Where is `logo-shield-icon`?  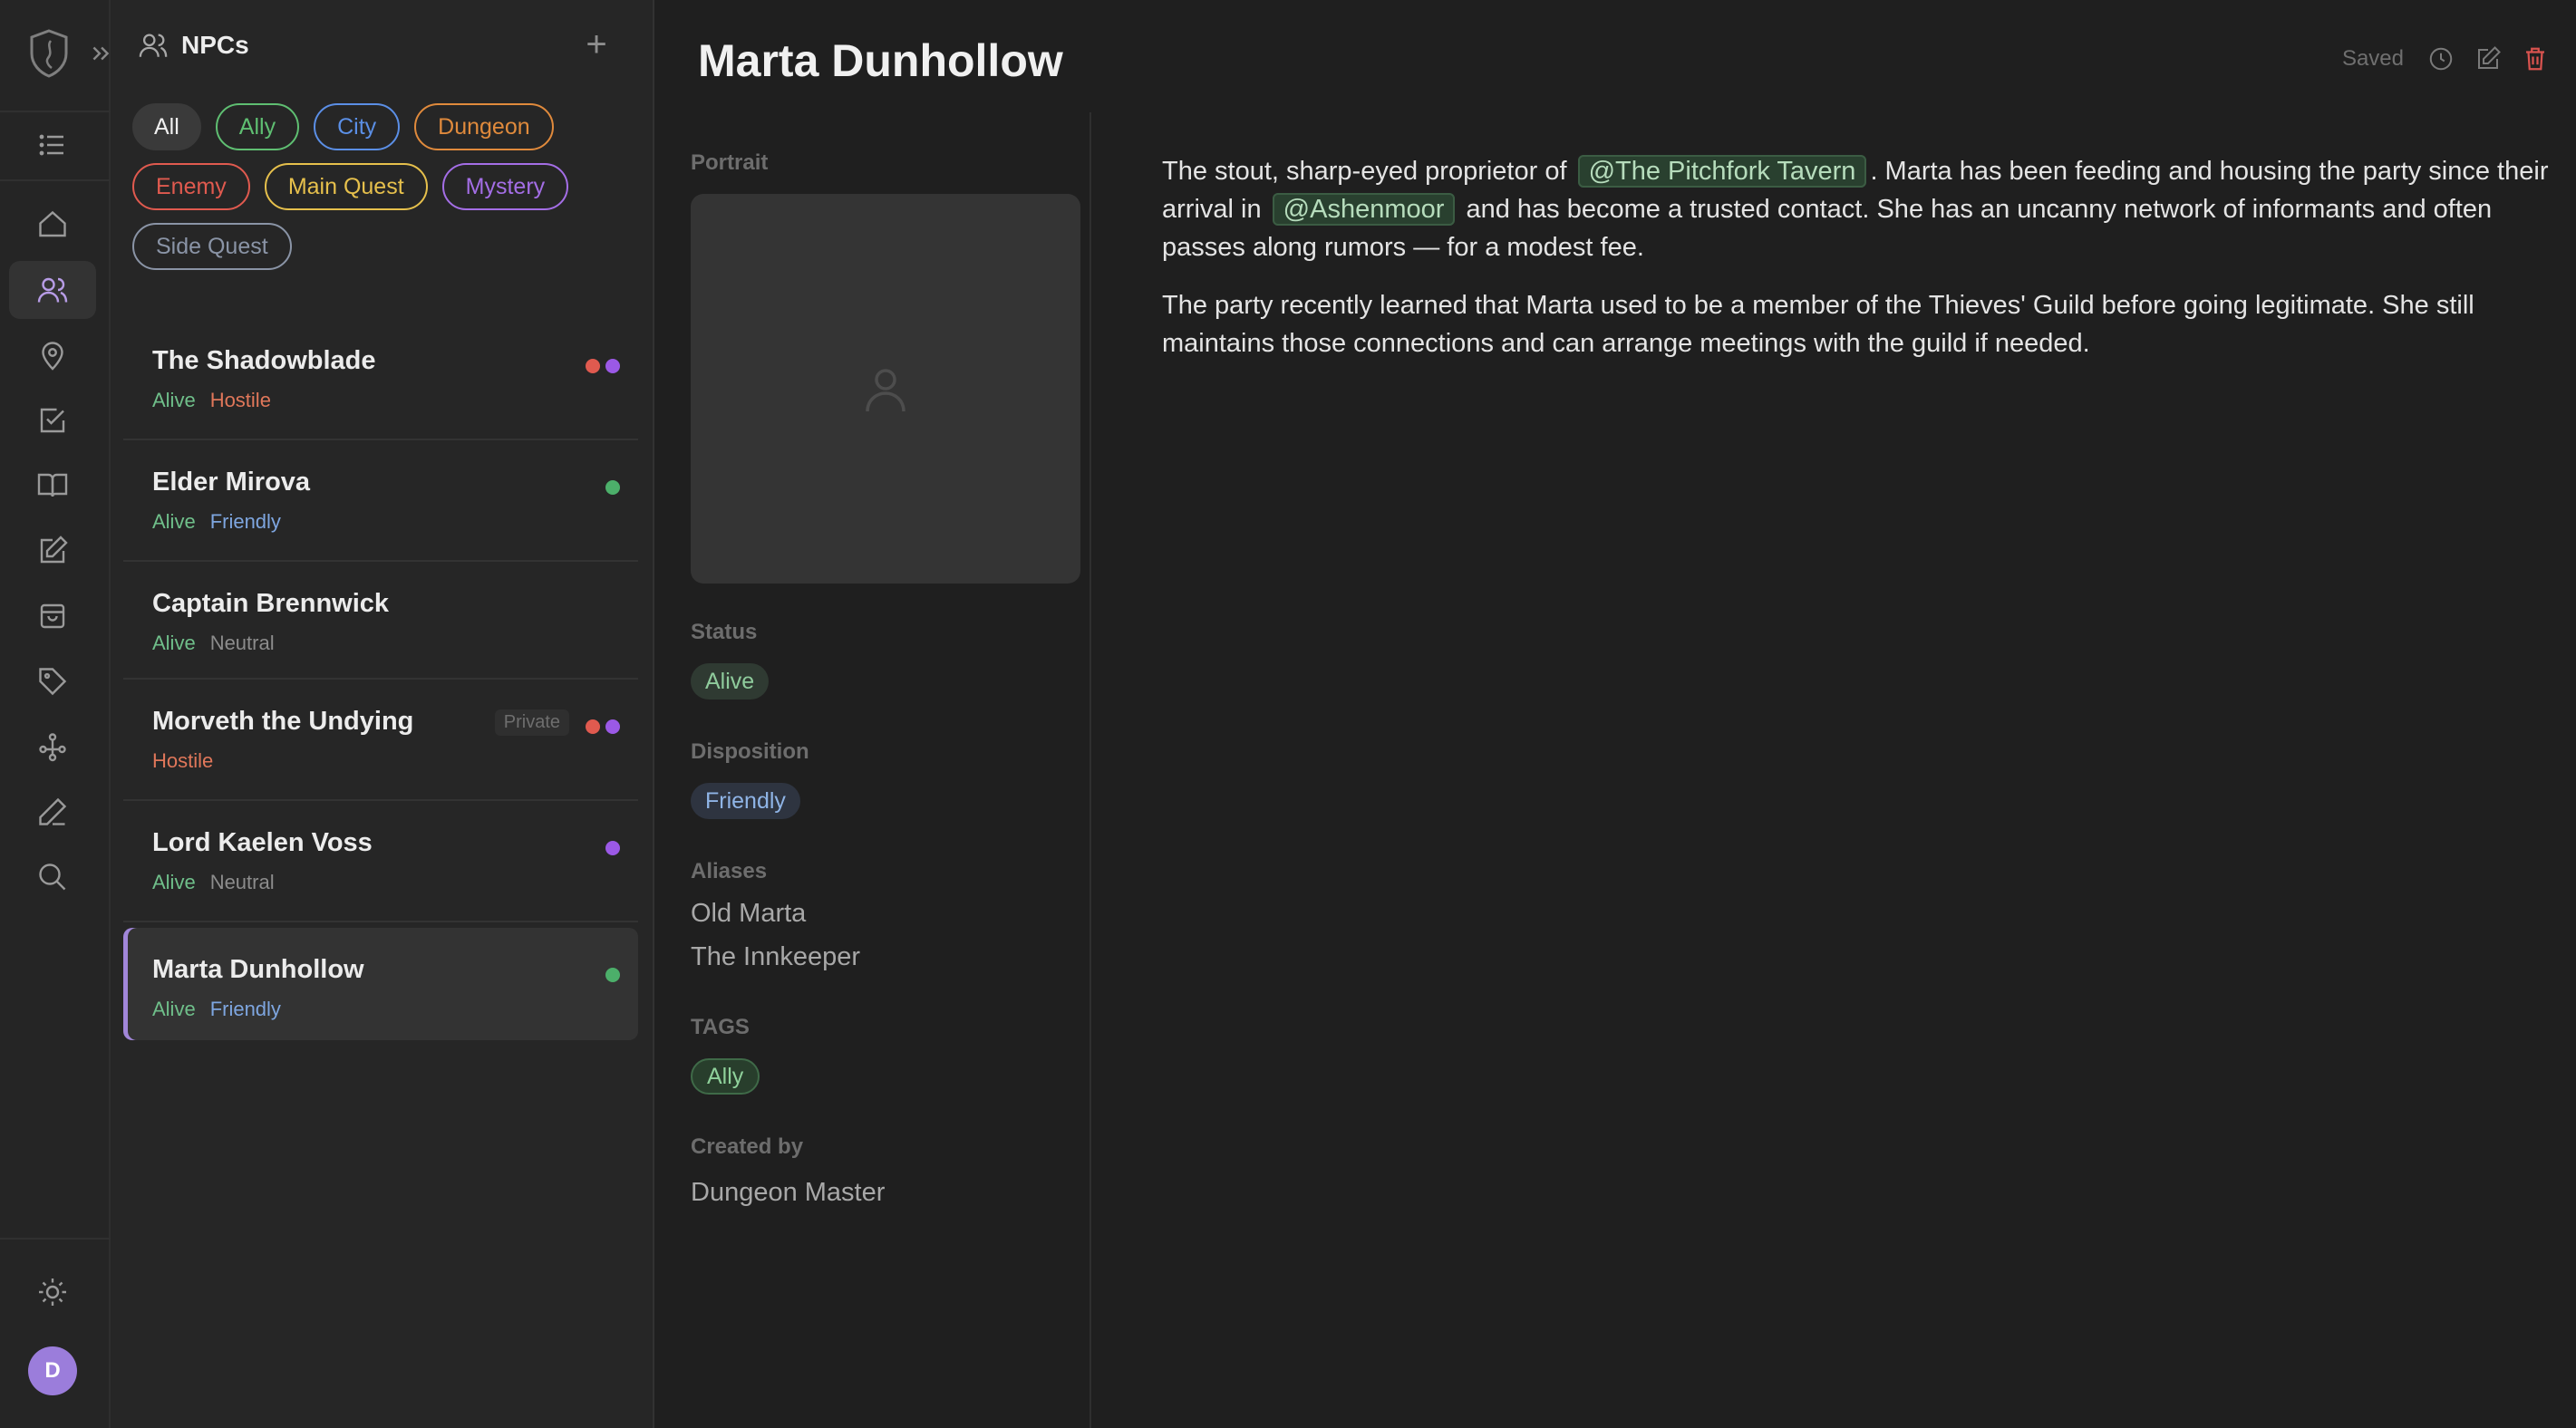
logo-shield-icon is located at coordinates (49, 54).